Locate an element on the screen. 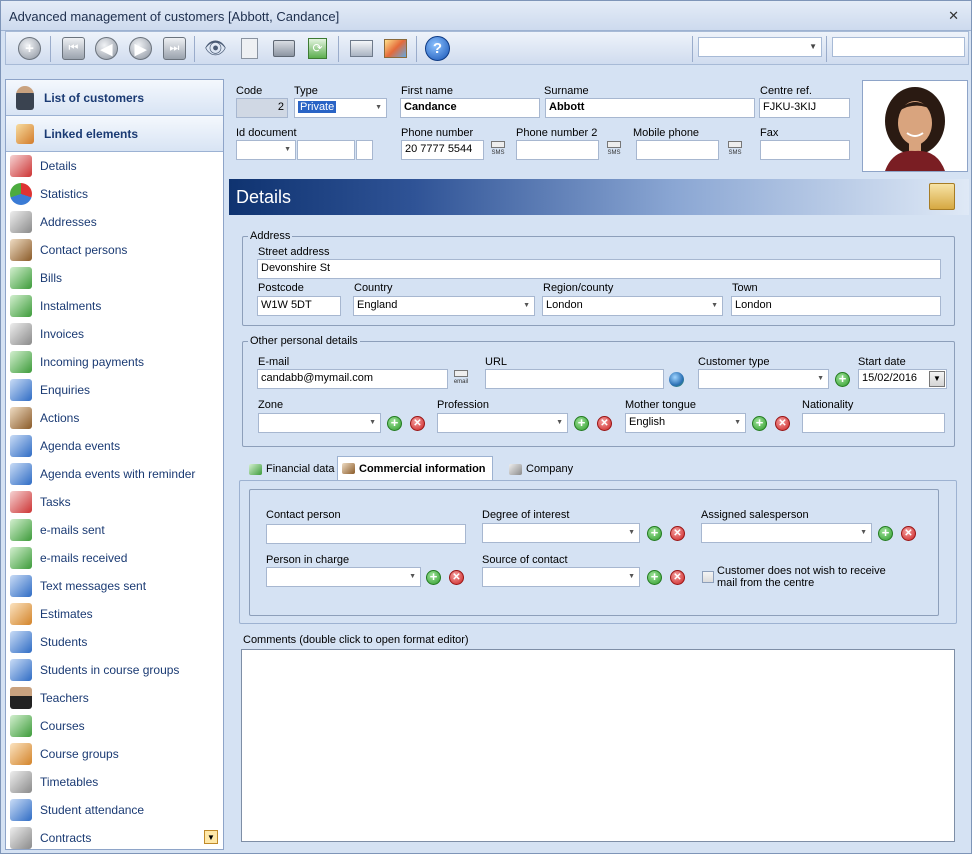  add-profession-button: + is located at coordinates (581, 423).